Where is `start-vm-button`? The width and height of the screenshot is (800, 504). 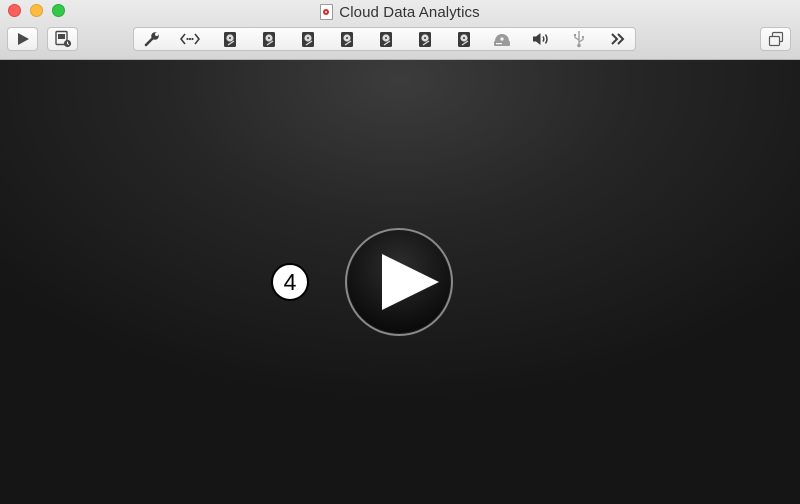 start-vm-button is located at coordinates (22, 39).